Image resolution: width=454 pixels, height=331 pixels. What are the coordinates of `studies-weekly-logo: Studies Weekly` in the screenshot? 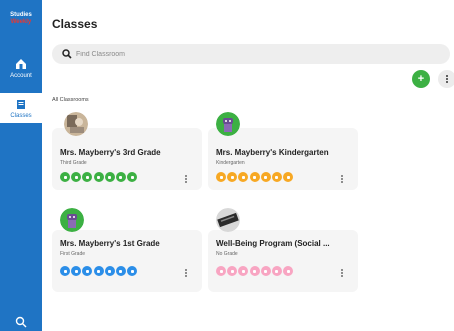 It's located at (21, 20).